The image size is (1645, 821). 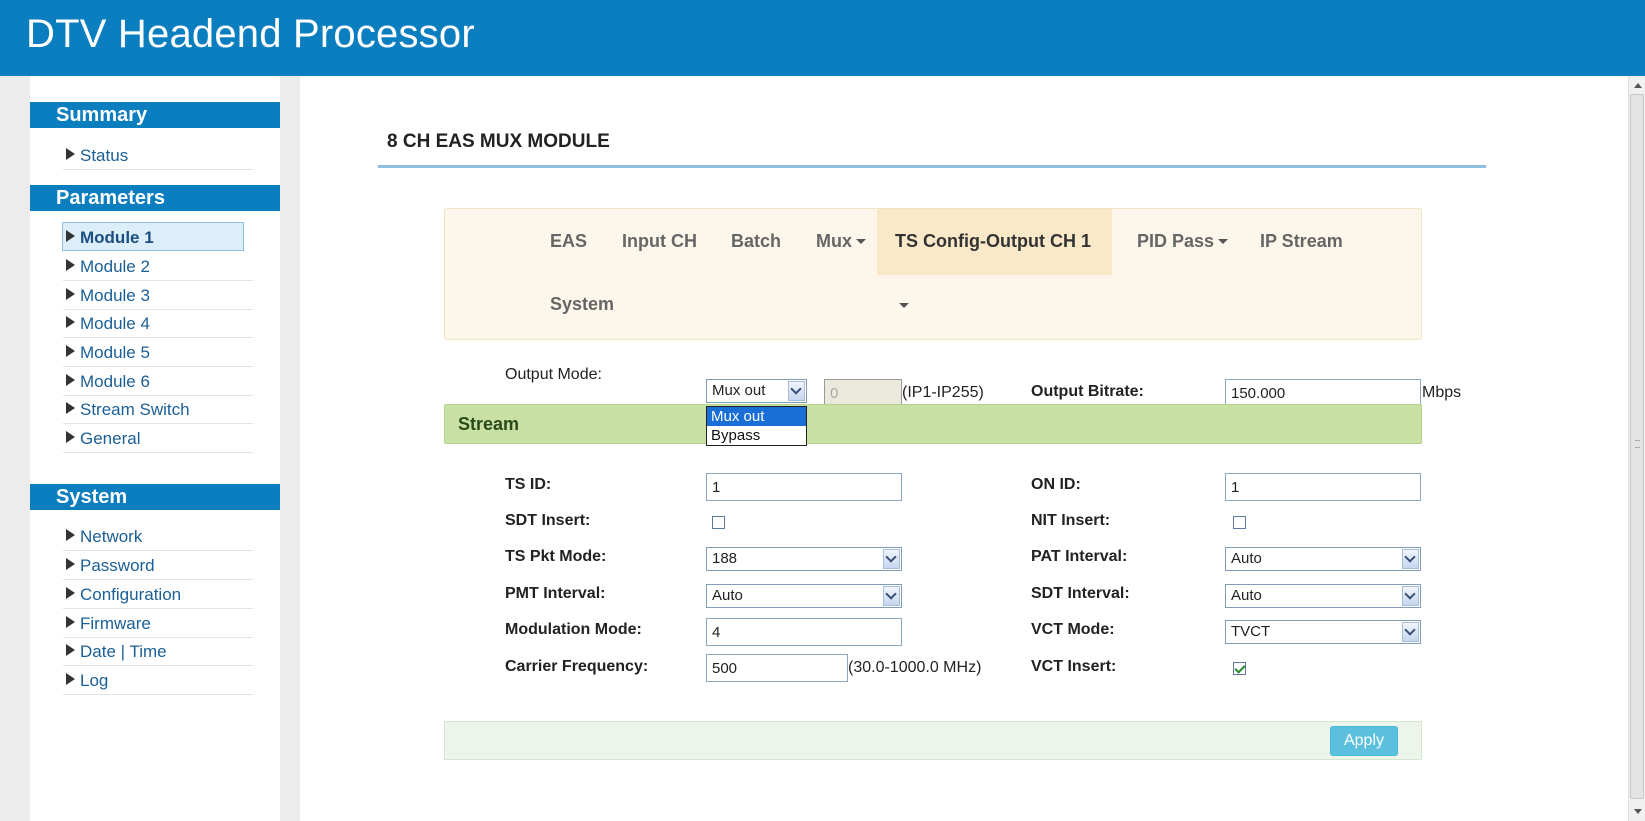 What do you see at coordinates (1074, 666) in the screenshot?
I see `vct-insert-label: VCT Insert:` at bounding box center [1074, 666].